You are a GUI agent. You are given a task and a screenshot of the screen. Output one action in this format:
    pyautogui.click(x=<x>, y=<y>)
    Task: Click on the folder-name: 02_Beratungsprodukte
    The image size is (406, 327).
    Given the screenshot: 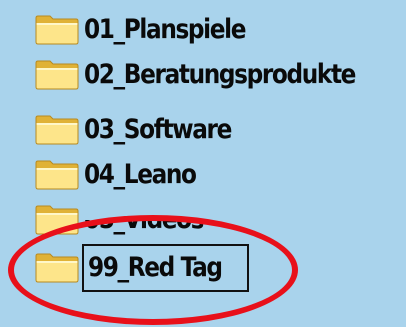 What is the action you would take?
    pyautogui.click(x=220, y=74)
    